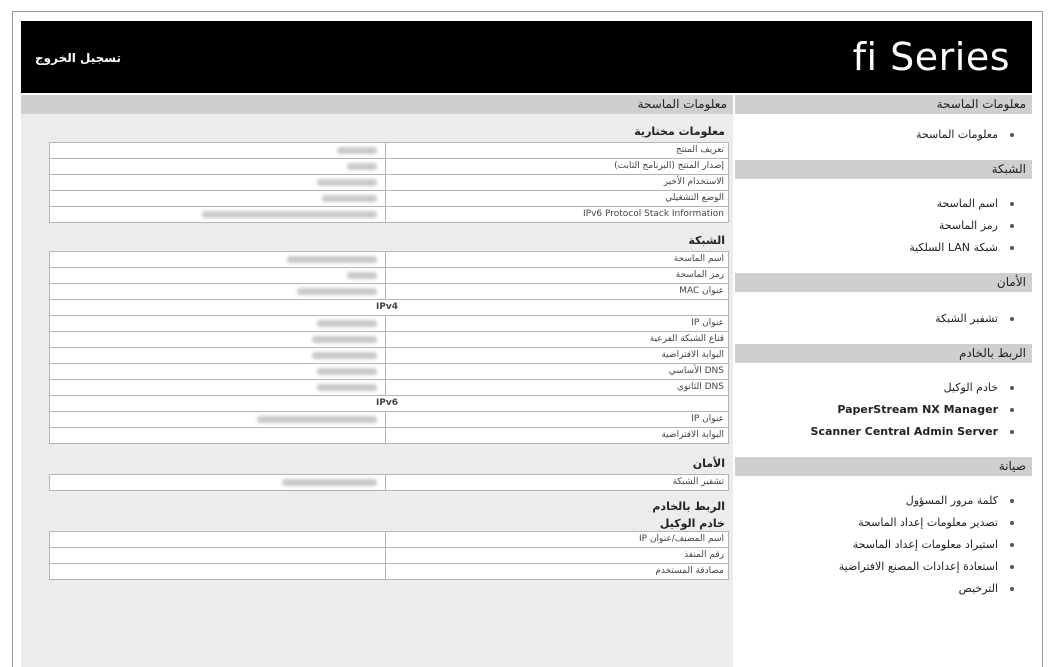 The image size is (1053, 667). What do you see at coordinates (883, 282) in the screenshot?
I see `sidebar-group-title: الأمان` at bounding box center [883, 282].